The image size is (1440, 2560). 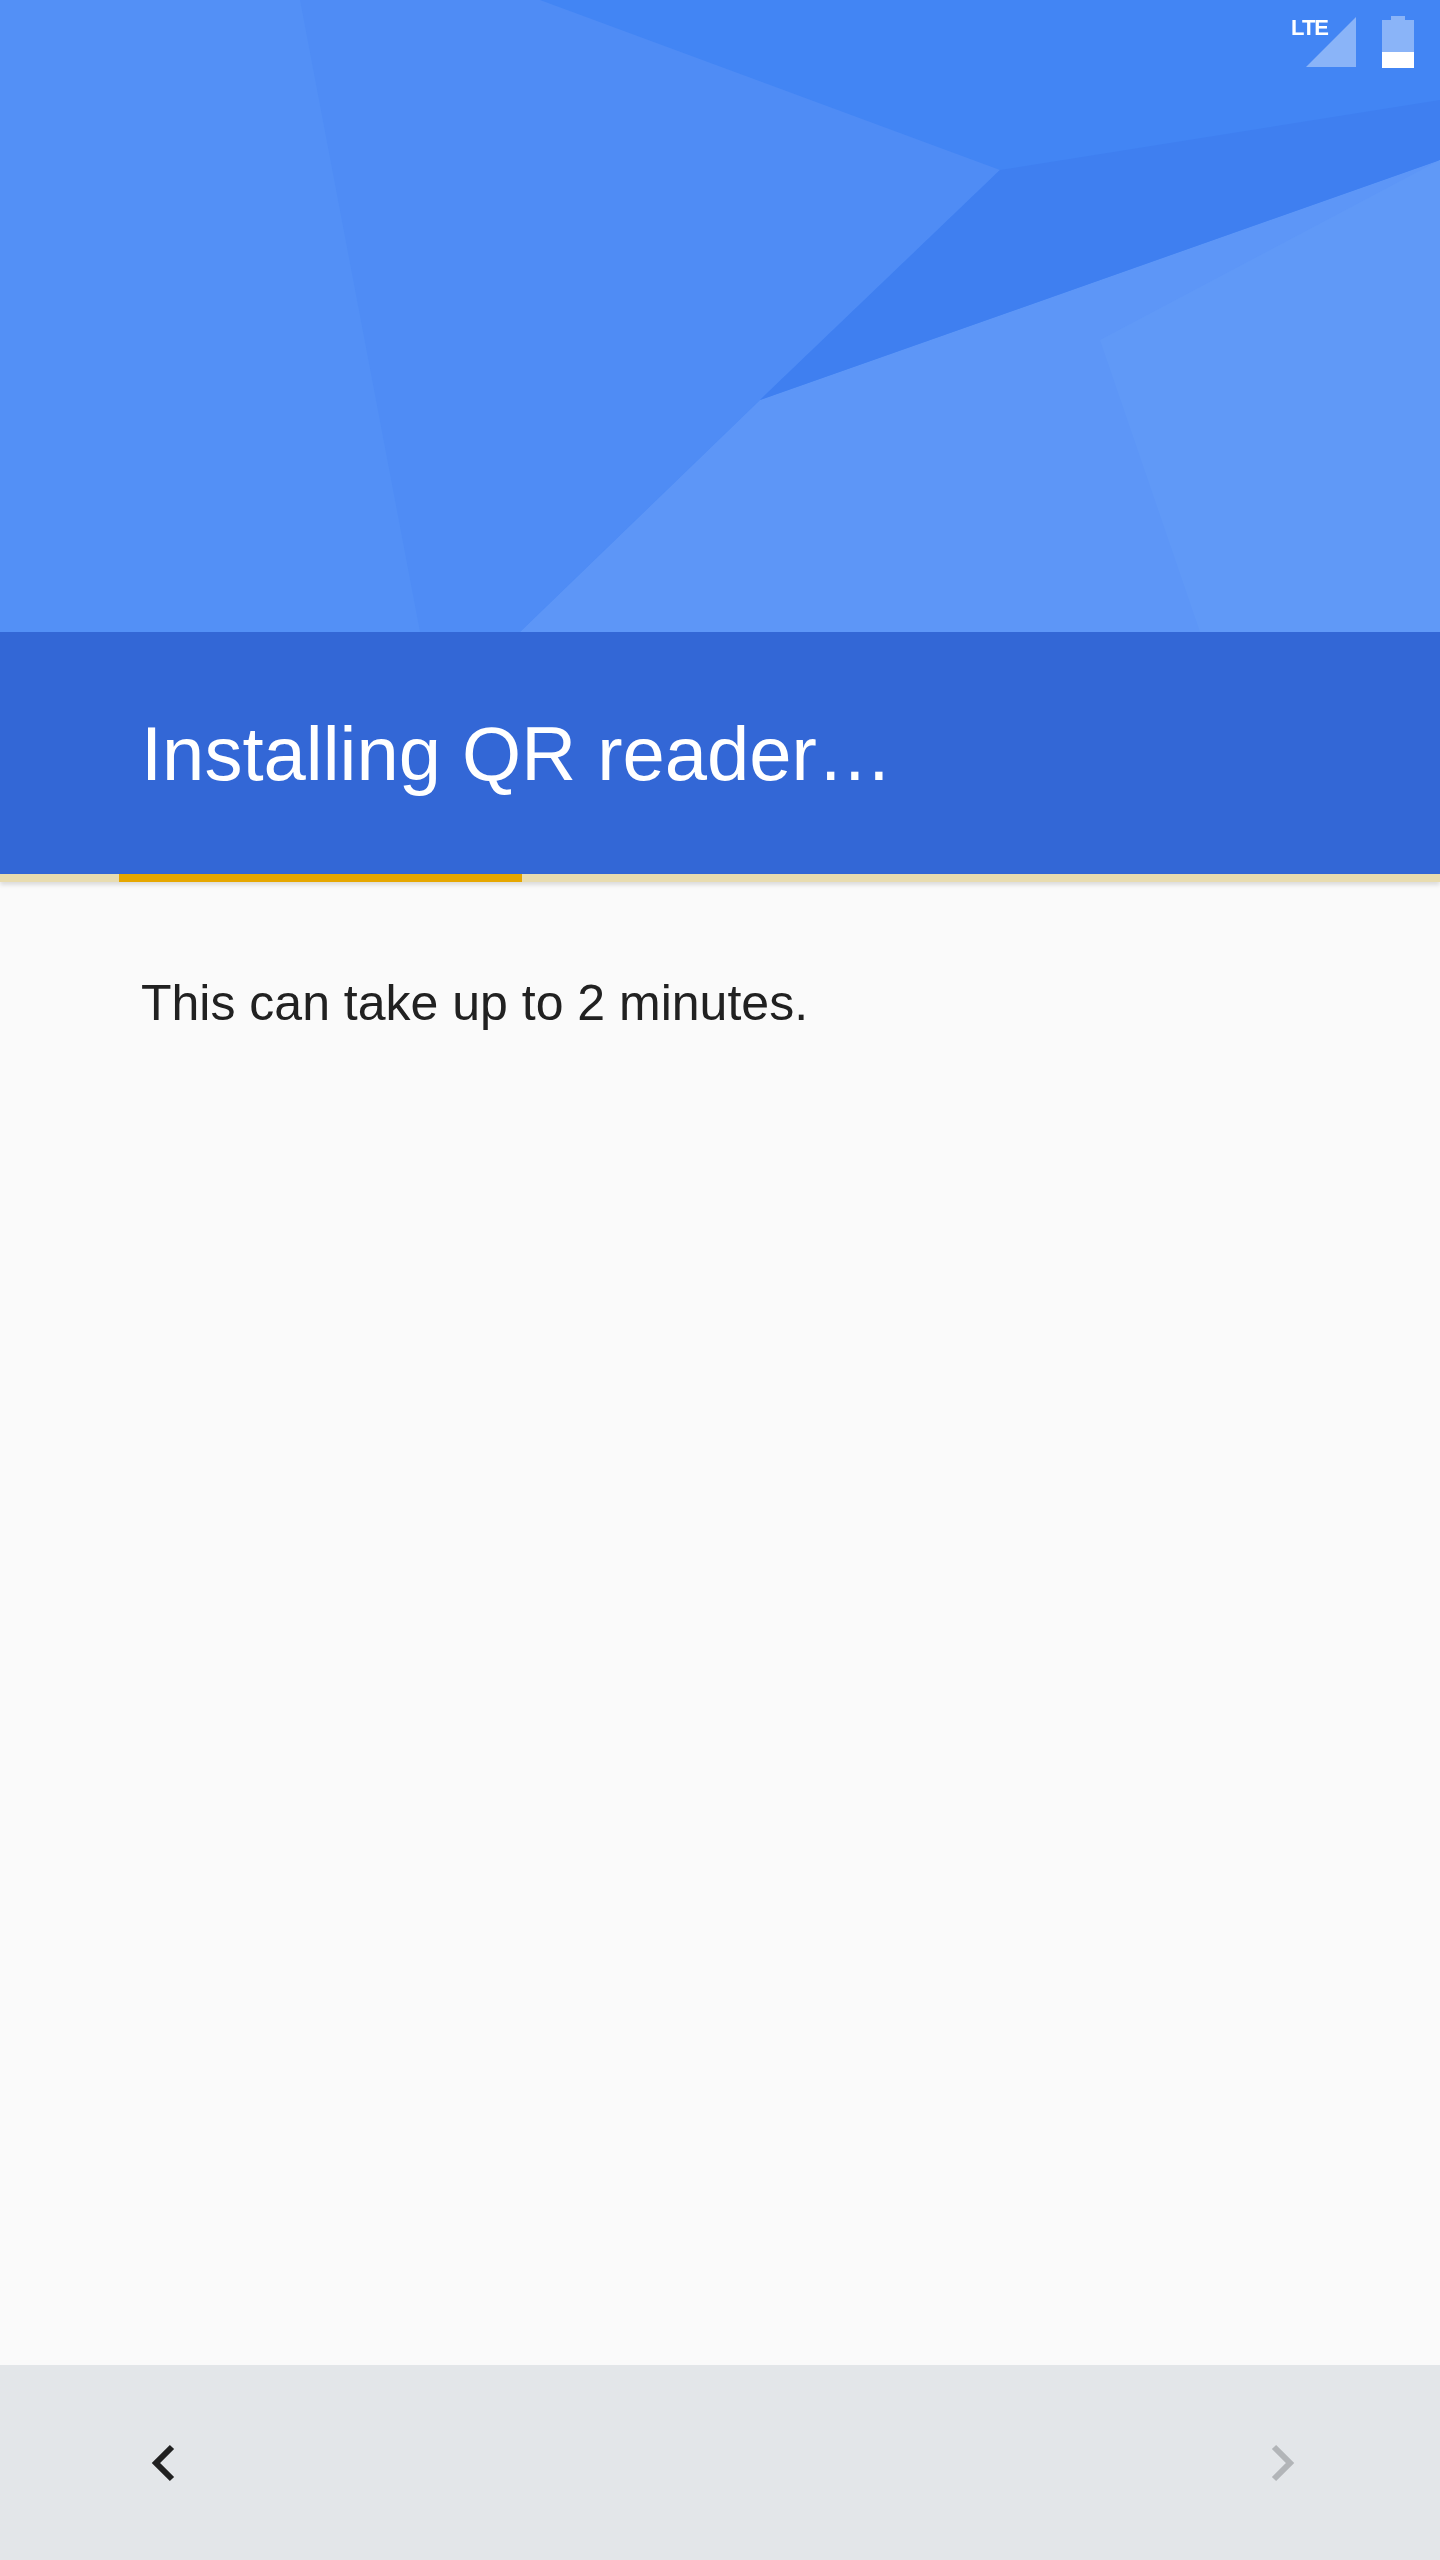 I want to click on network-type-label: LTE, so click(x=1309, y=28).